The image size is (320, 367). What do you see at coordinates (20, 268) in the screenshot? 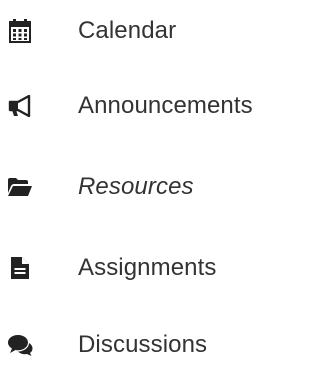
I see `file-text-icon` at bounding box center [20, 268].